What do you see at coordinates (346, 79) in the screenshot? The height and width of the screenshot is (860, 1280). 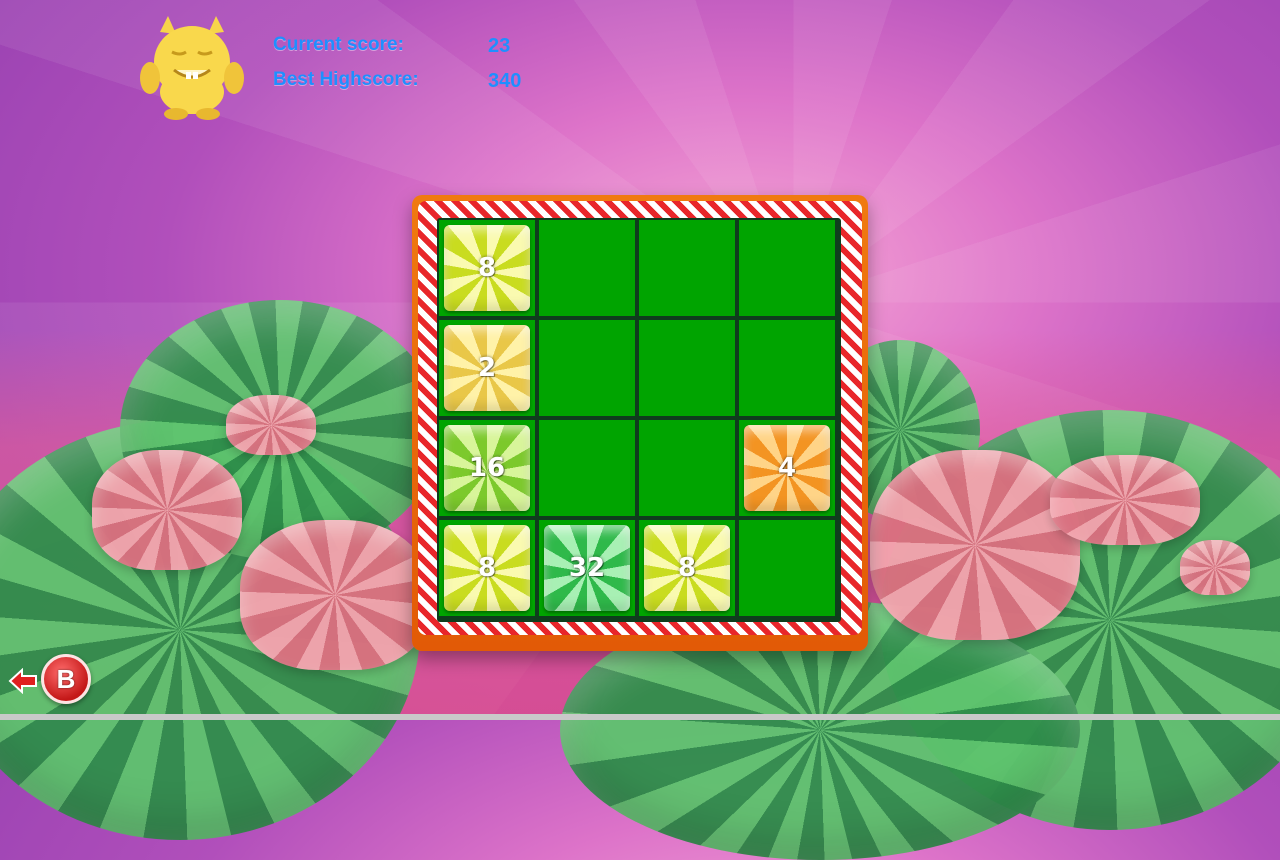 I see `best-highscore-label: Best Highscore:` at bounding box center [346, 79].